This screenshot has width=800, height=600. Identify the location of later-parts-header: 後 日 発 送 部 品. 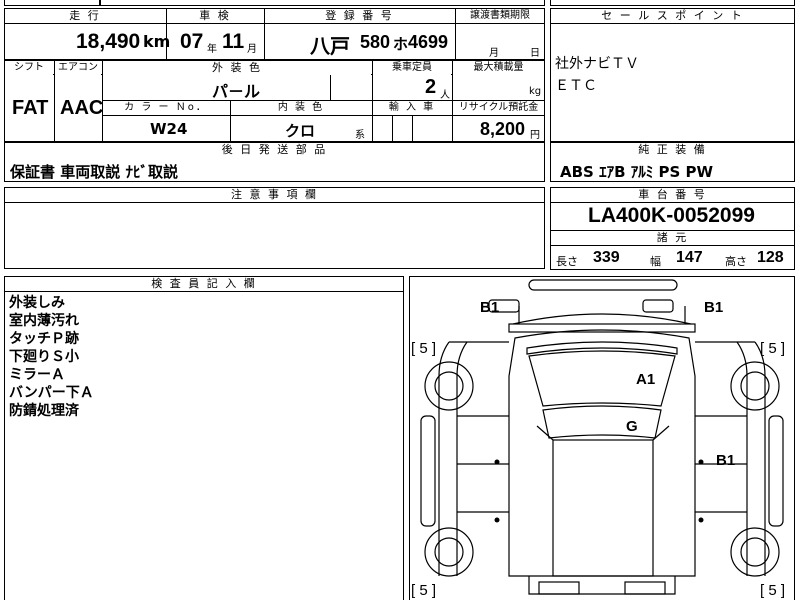
(274, 150).